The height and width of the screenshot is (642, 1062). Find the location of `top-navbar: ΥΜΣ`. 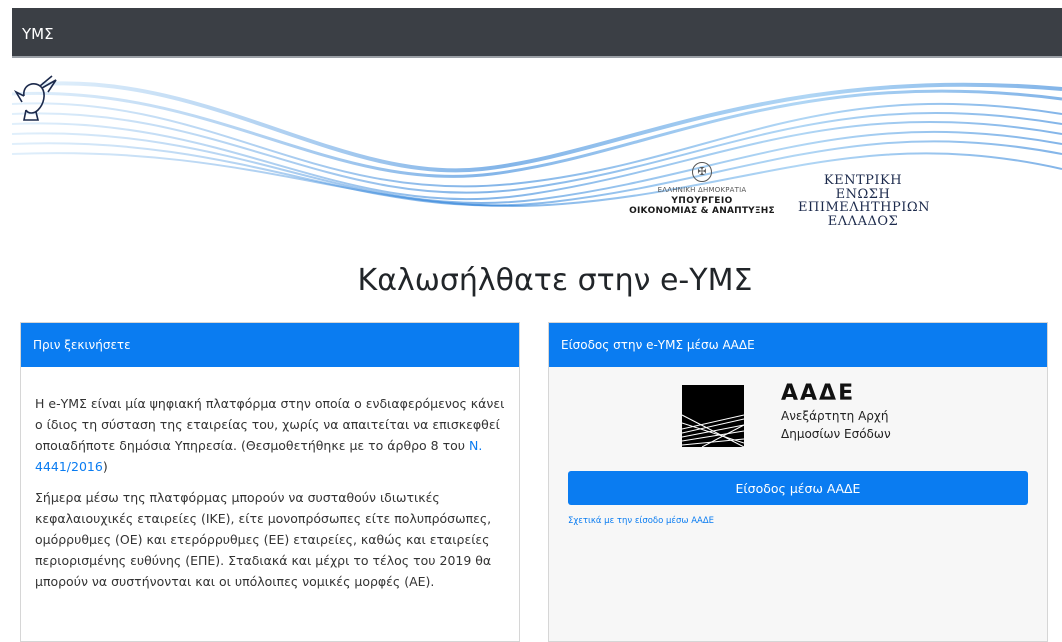

top-navbar: ΥΜΣ is located at coordinates (537, 33).